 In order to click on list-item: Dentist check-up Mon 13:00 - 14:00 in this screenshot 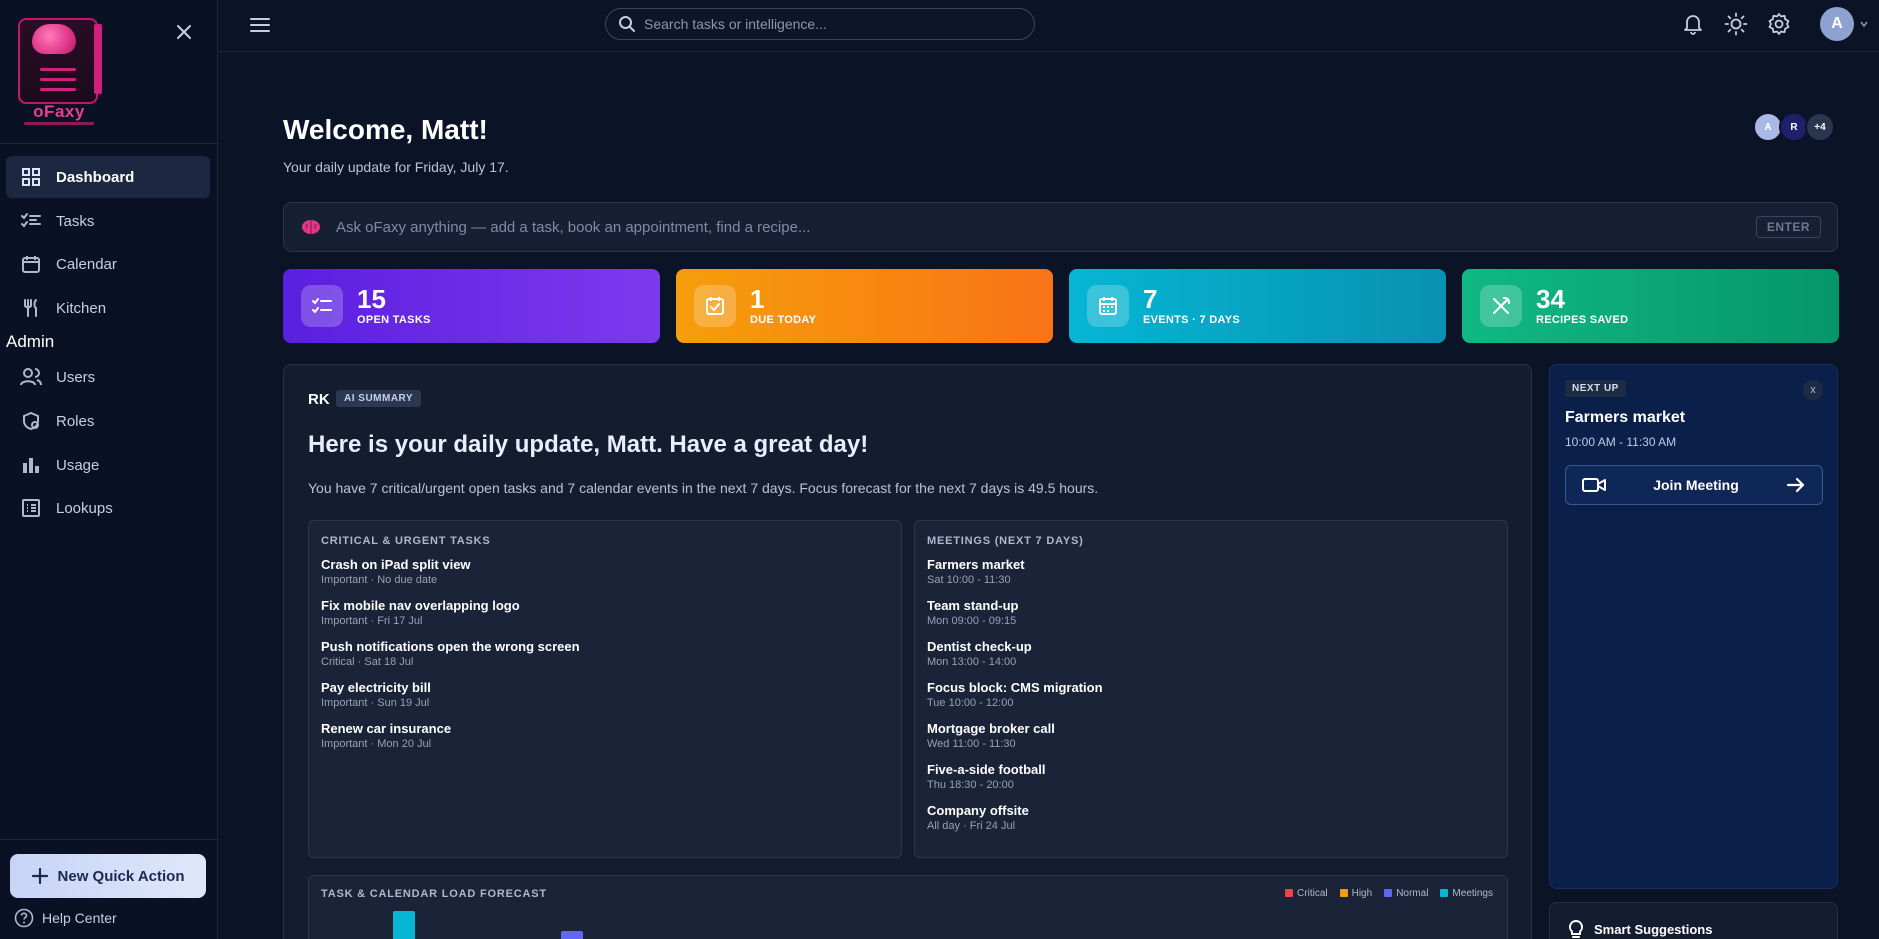, I will do `click(1211, 654)`.